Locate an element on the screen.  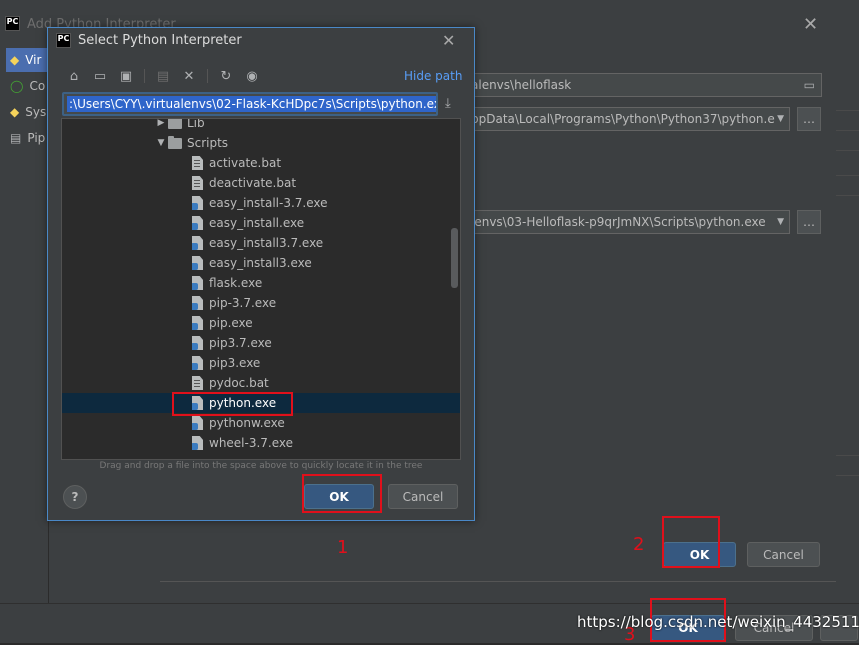
hide-path-link: Hide path is located at coordinates (433, 76).